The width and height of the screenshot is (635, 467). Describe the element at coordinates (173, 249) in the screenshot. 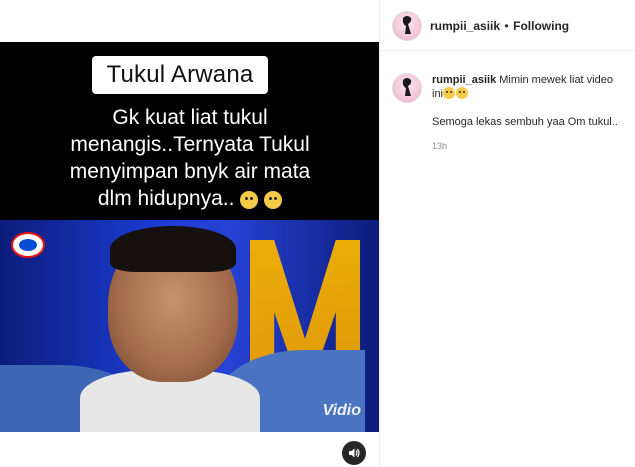

I see `person-hair` at that location.